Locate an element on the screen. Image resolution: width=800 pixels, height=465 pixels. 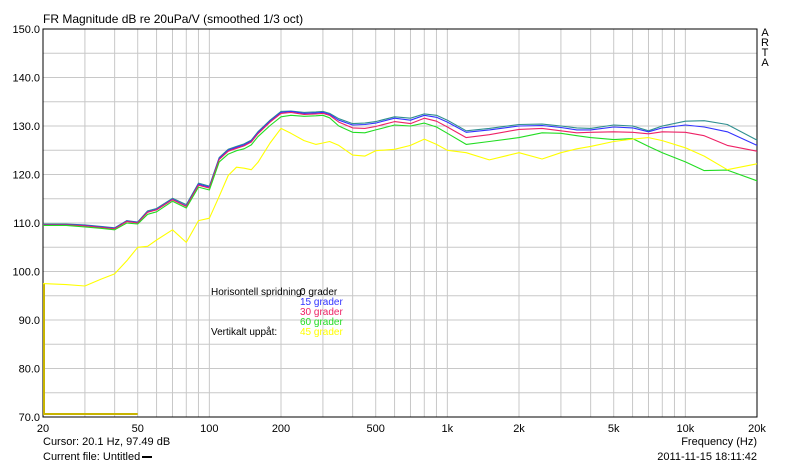
x-tick-label: 20 is located at coordinates (43, 429).